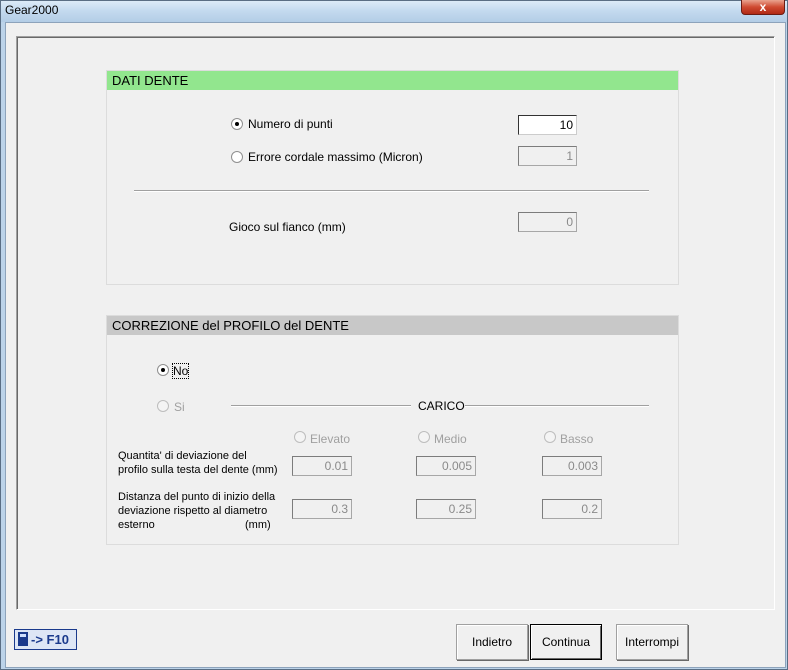 Image resolution: width=788 pixels, height=670 pixels. Describe the element at coordinates (446, 466) in the screenshot. I see `row1-medio-input: 0.005` at that location.